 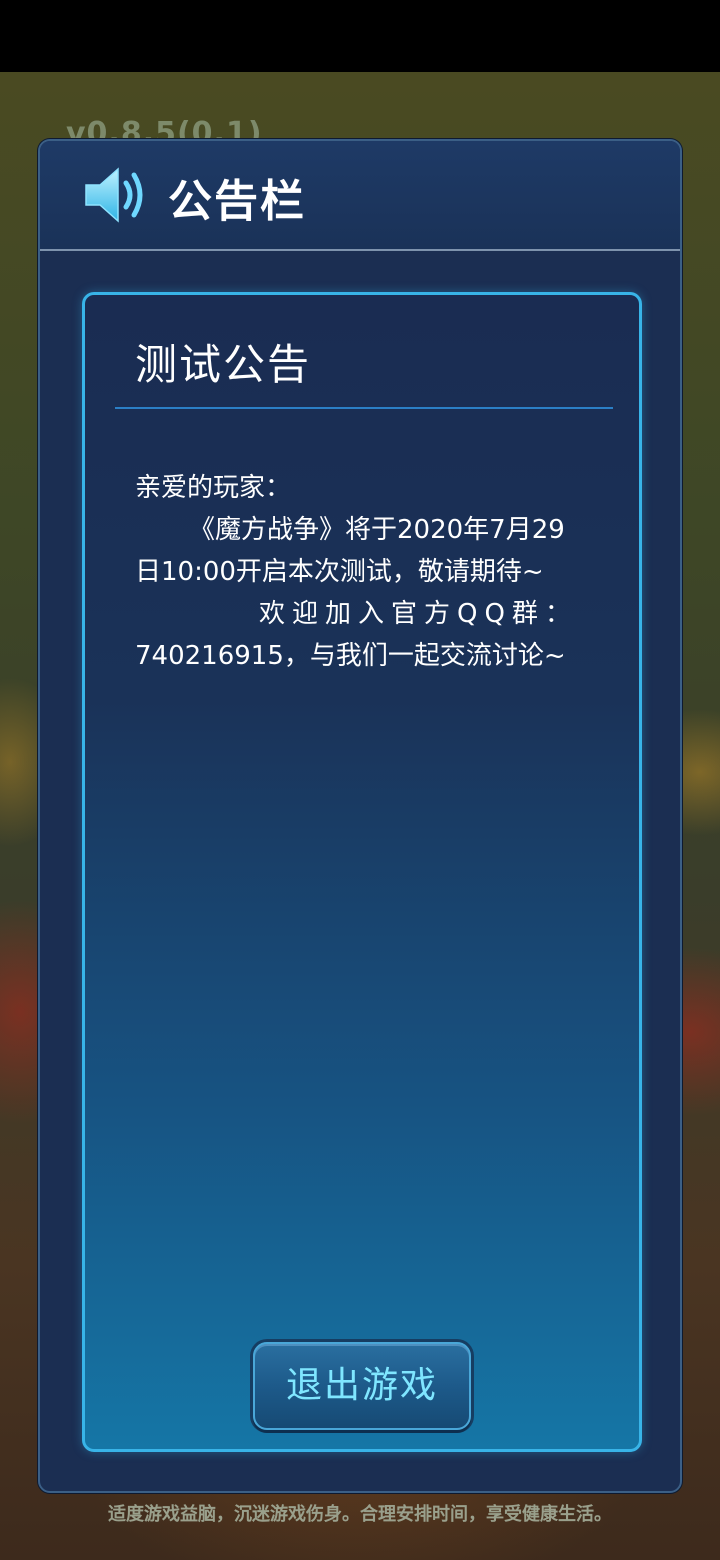 I want to click on notice-line: 欢迎加入官方QQ群：, so click(x=418, y=614).